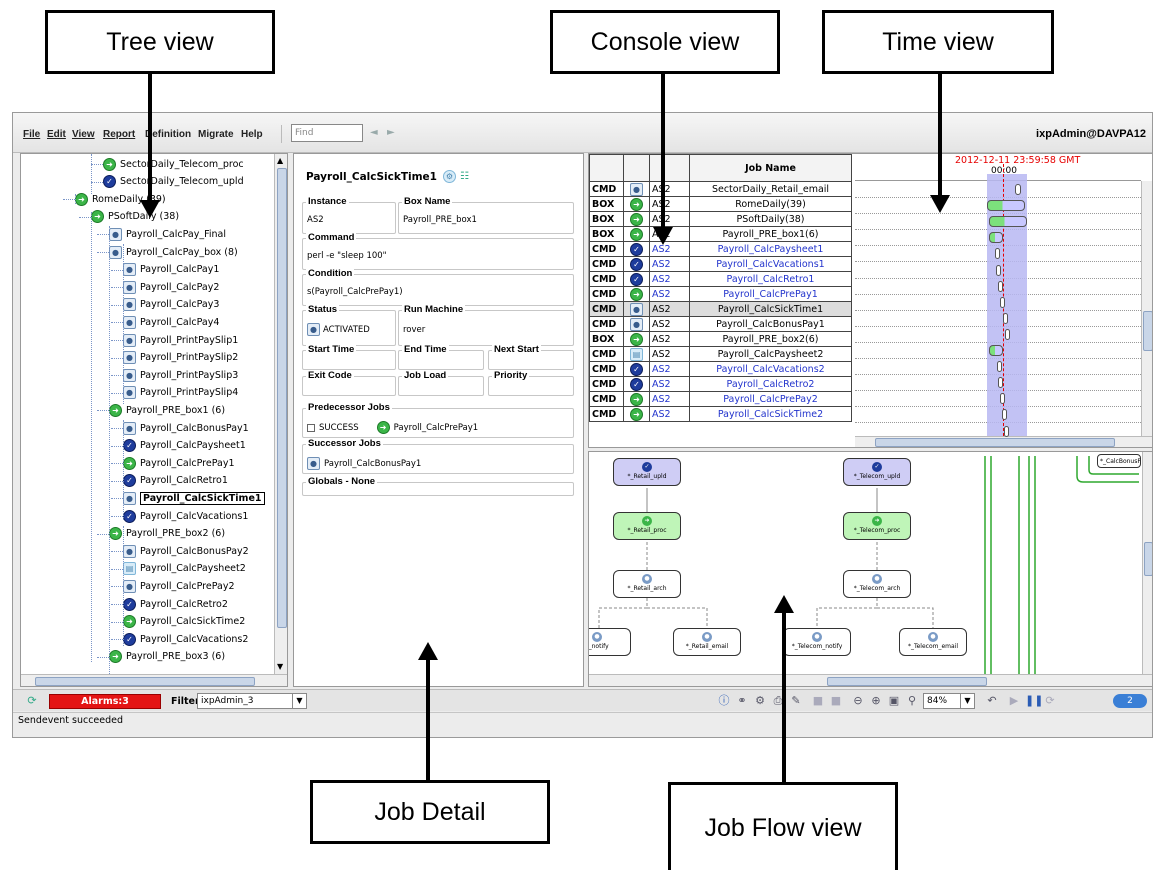  I want to click on tree-node: ✓ Payroll_CalcVacations1, so click(185, 516).